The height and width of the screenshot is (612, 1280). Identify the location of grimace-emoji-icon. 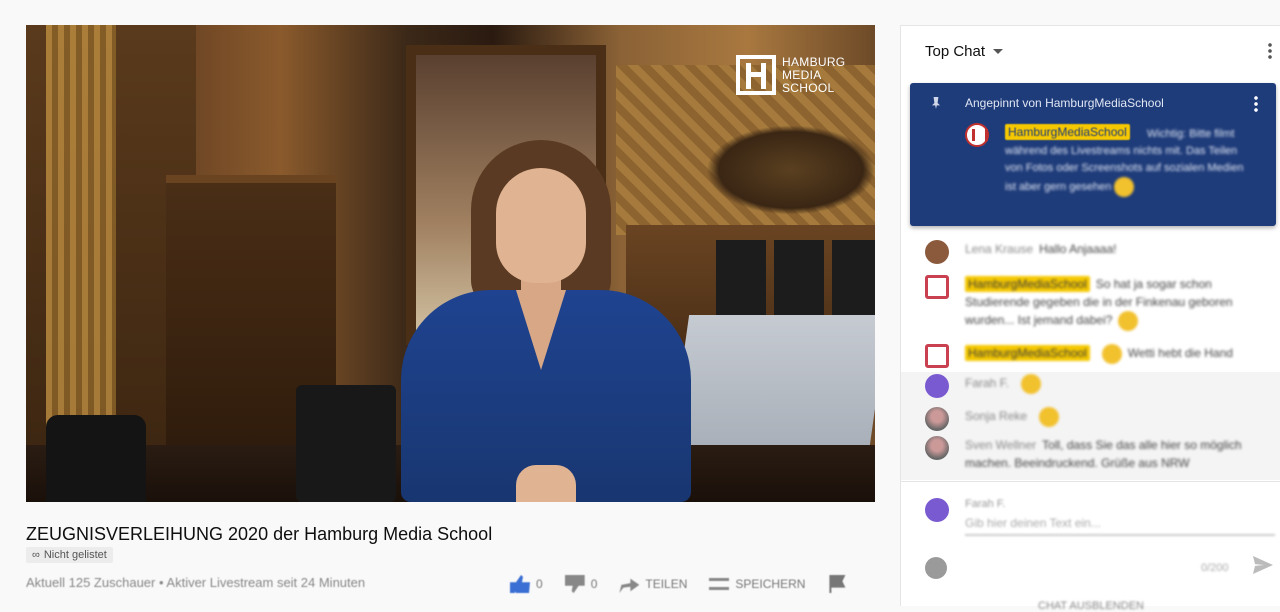
(1128, 321).